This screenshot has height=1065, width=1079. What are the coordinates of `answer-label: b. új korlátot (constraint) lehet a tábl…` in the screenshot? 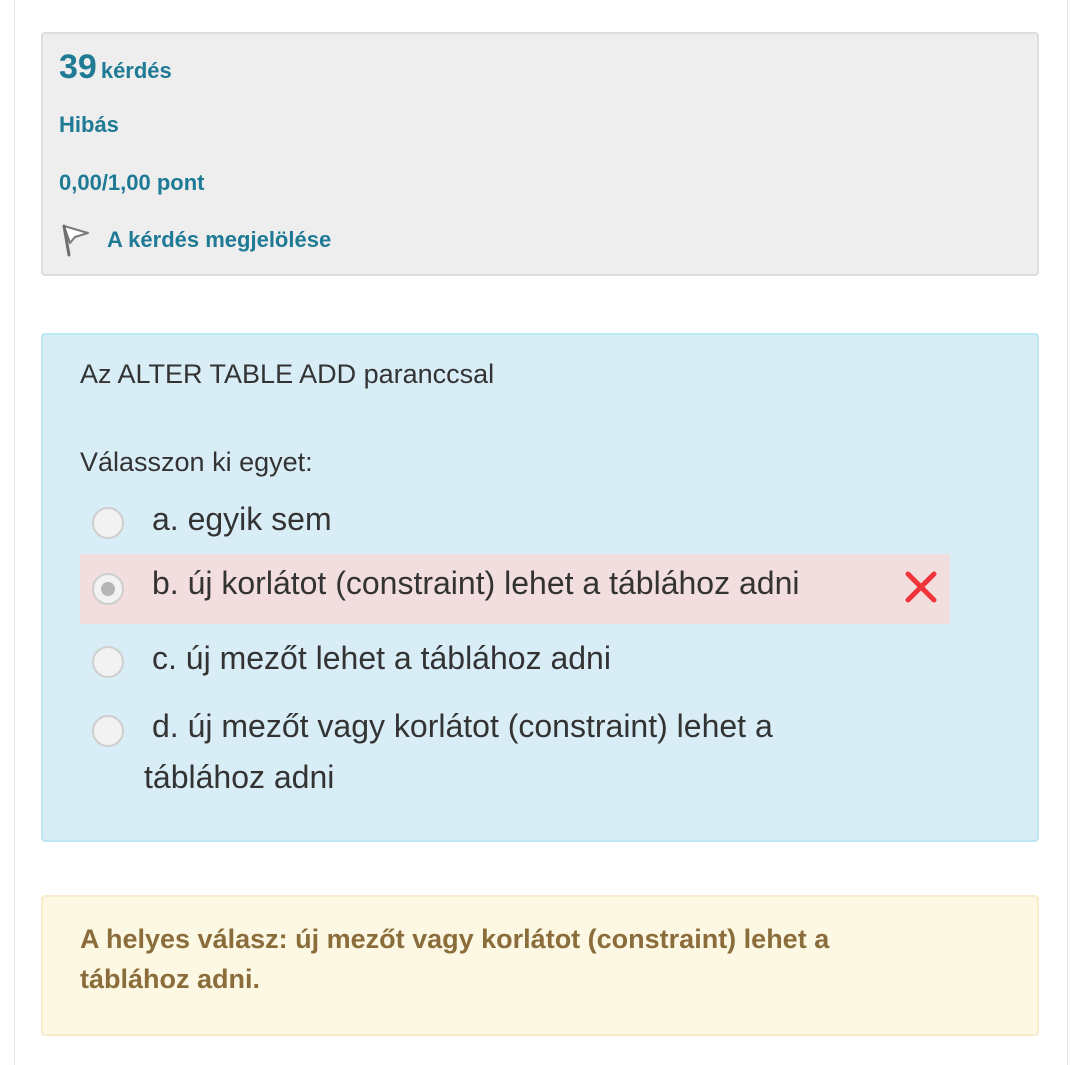 It's located at (476, 583).